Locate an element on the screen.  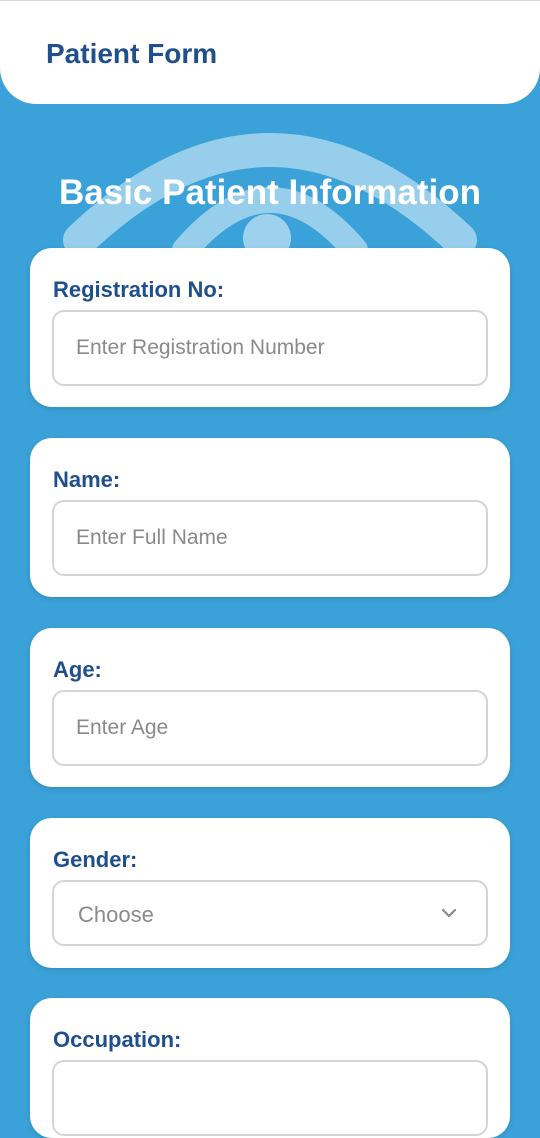
registration-card: Registration No: is located at coordinates (270, 327).